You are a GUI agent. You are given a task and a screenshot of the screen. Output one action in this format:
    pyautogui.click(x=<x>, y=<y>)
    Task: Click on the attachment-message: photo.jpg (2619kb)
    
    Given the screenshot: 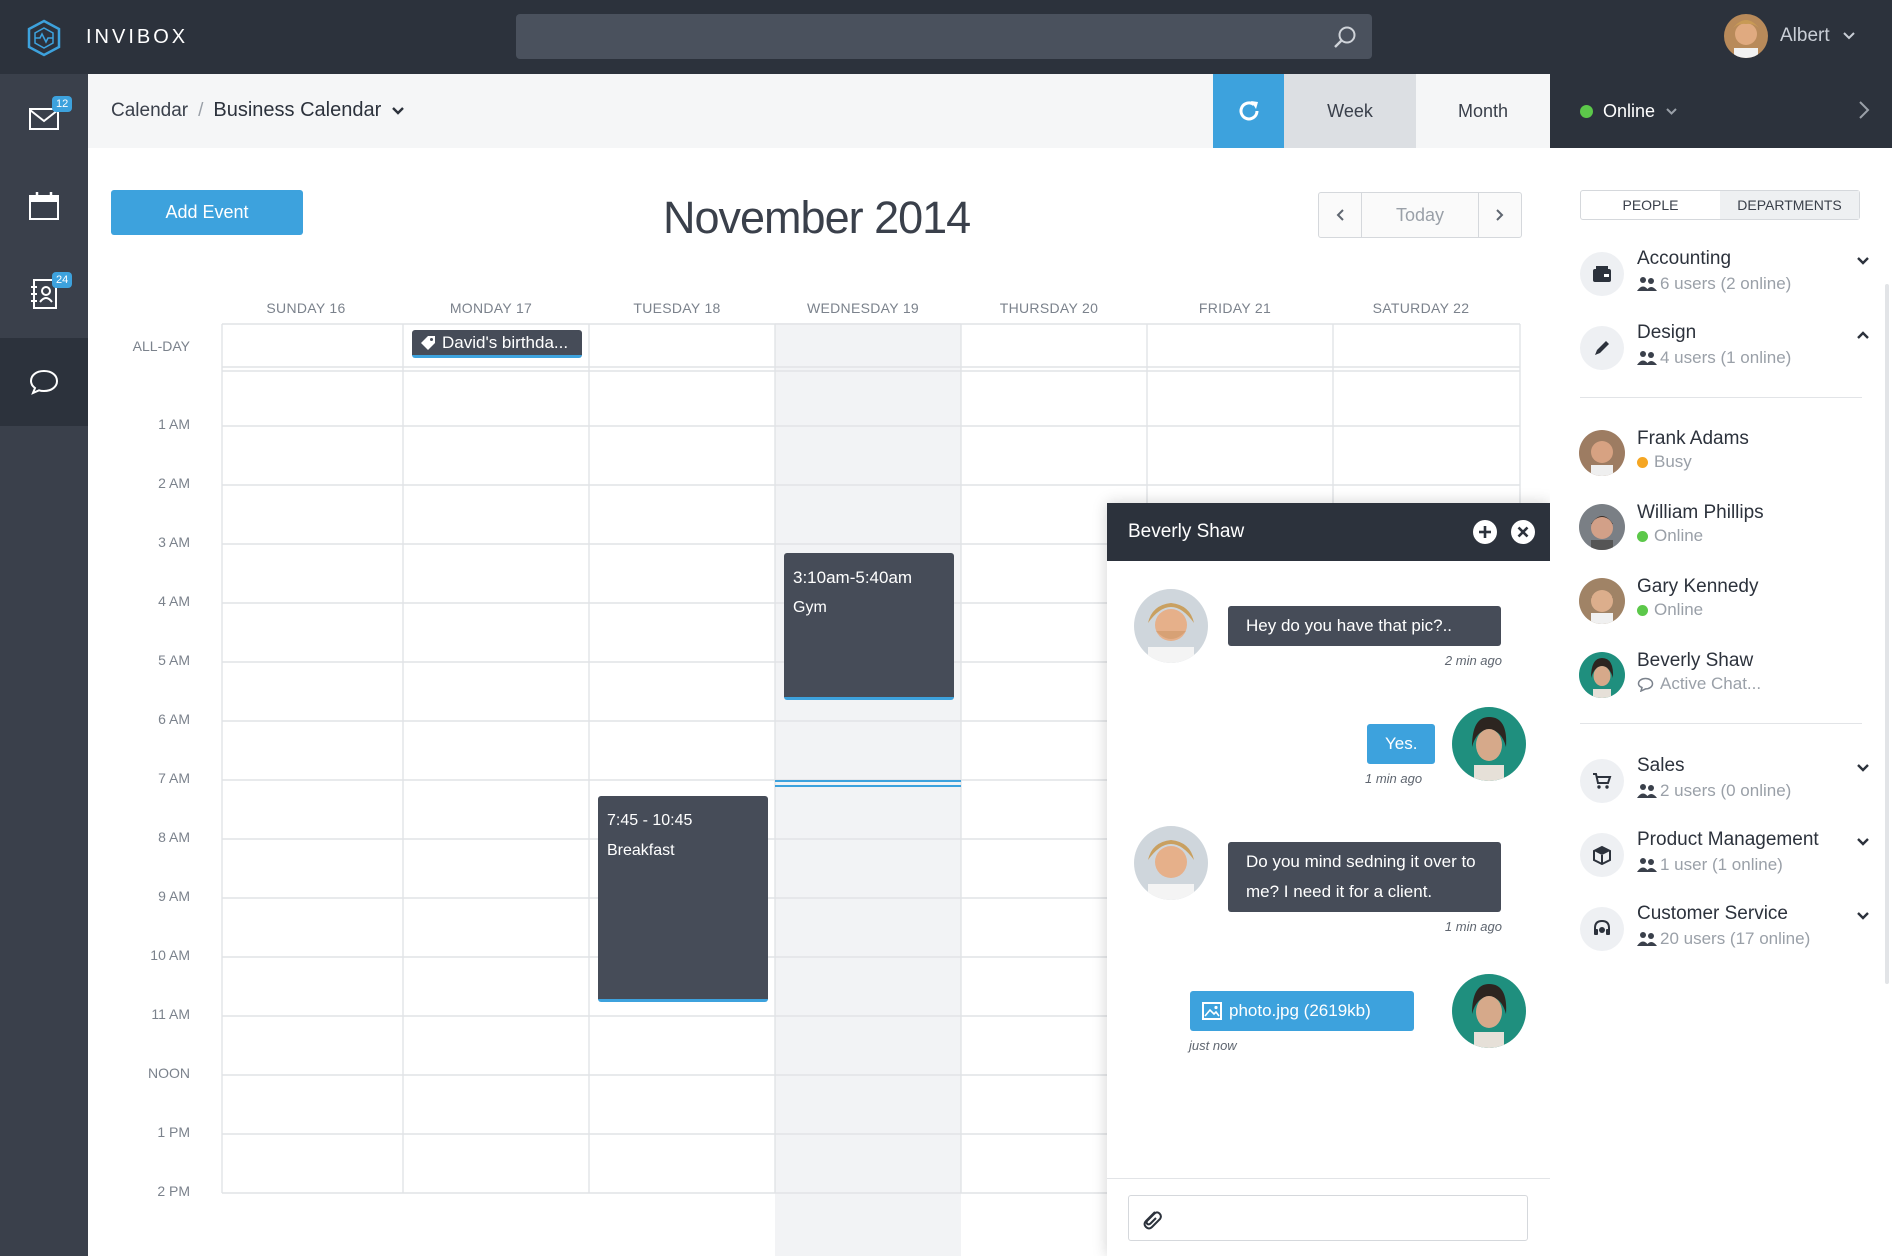 What is the action you would take?
    pyautogui.click(x=1302, y=1011)
    